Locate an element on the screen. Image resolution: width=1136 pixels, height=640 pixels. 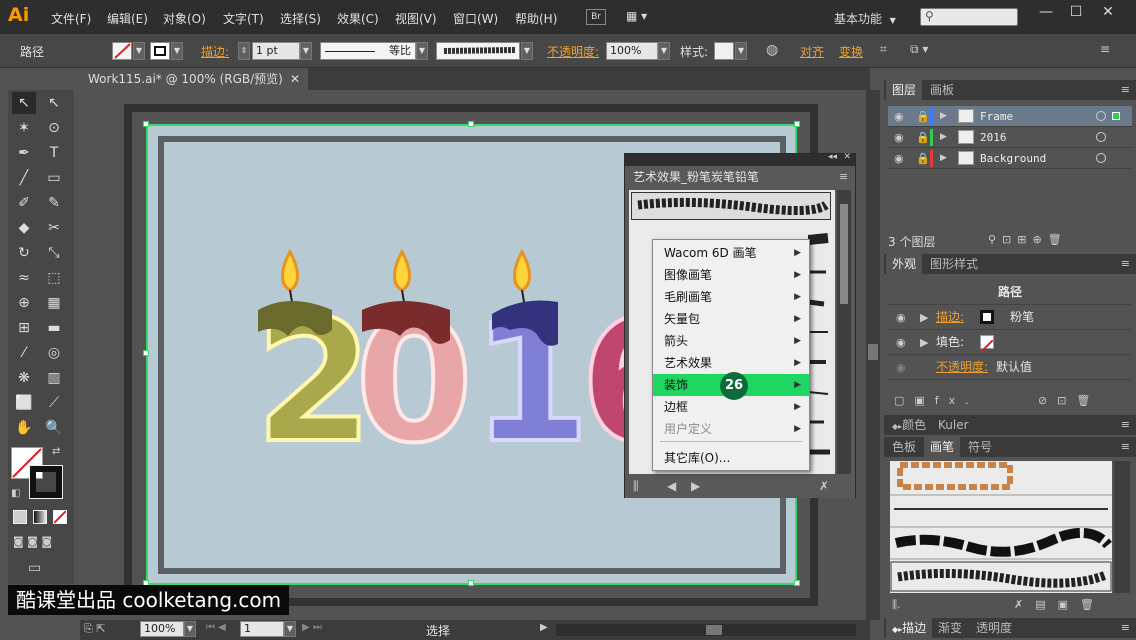
scale-tool-icon: ⤡ is located at coordinates (54, 253).